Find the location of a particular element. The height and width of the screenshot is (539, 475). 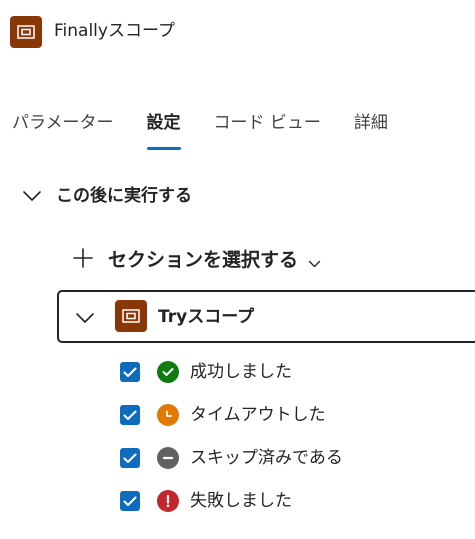

tab-bar: パラメーター 設定 コード ビュー 詳細 is located at coordinates (216, 132).